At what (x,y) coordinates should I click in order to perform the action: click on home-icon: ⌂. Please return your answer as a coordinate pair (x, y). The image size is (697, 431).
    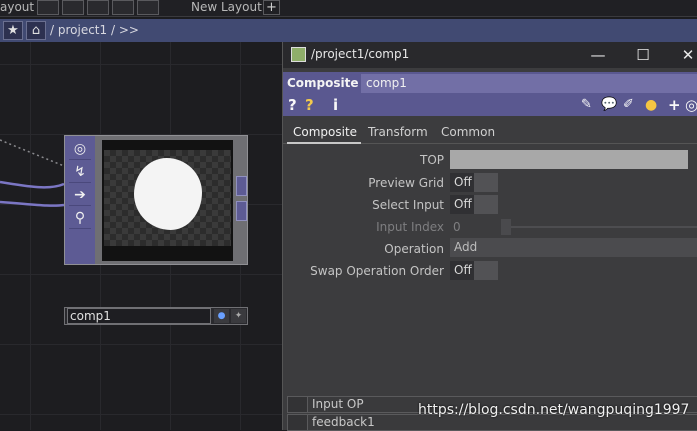
    Looking at the image, I should click on (36, 30).